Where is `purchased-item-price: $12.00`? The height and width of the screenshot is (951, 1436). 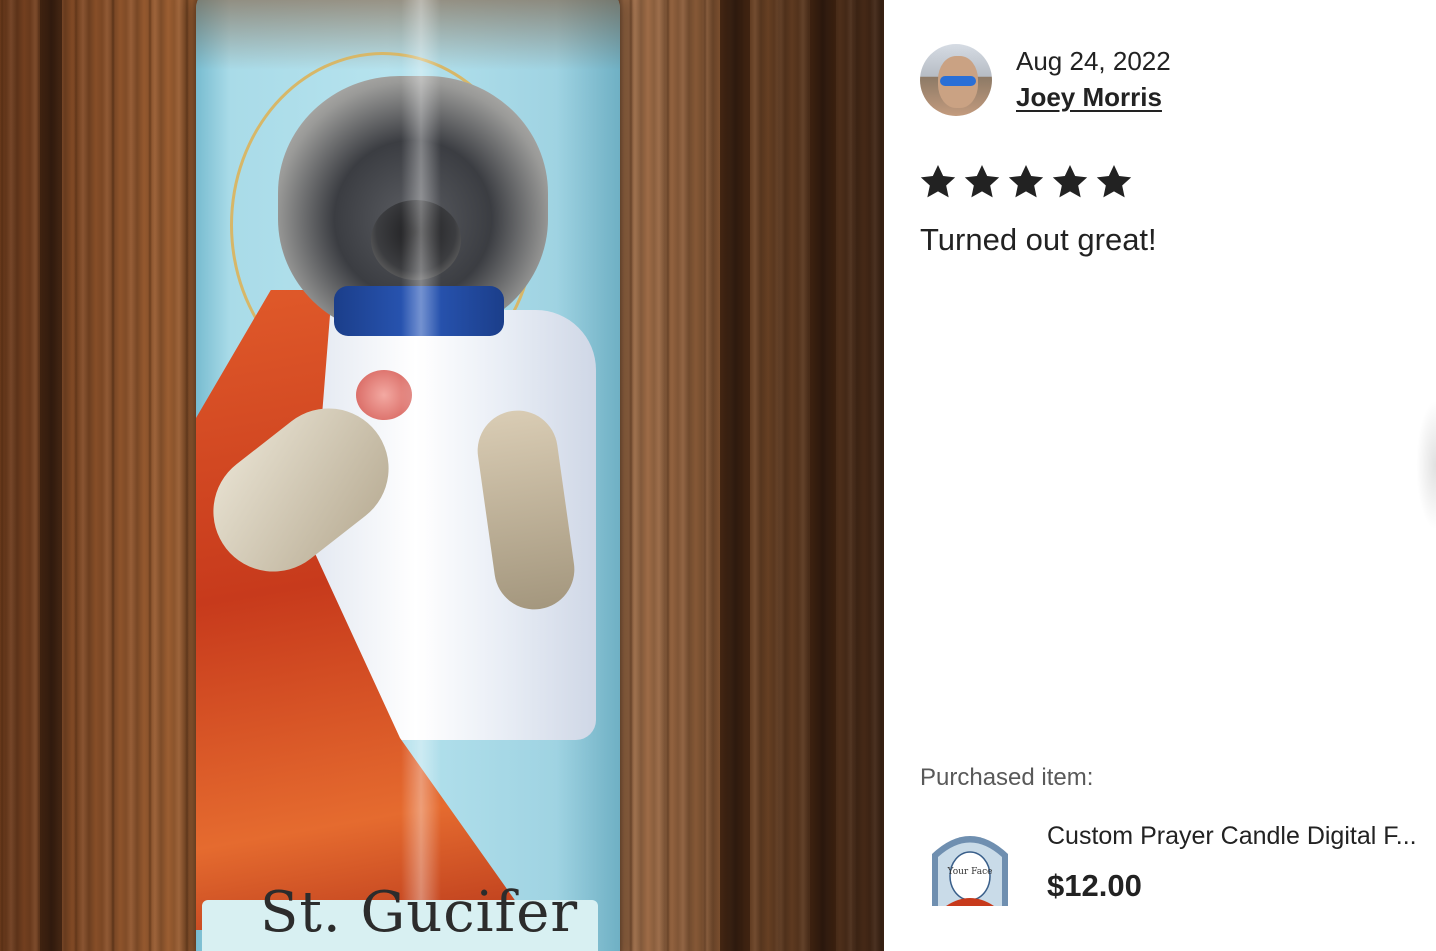
purchased-item-price: $12.00 is located at coordinates (1094, 885).